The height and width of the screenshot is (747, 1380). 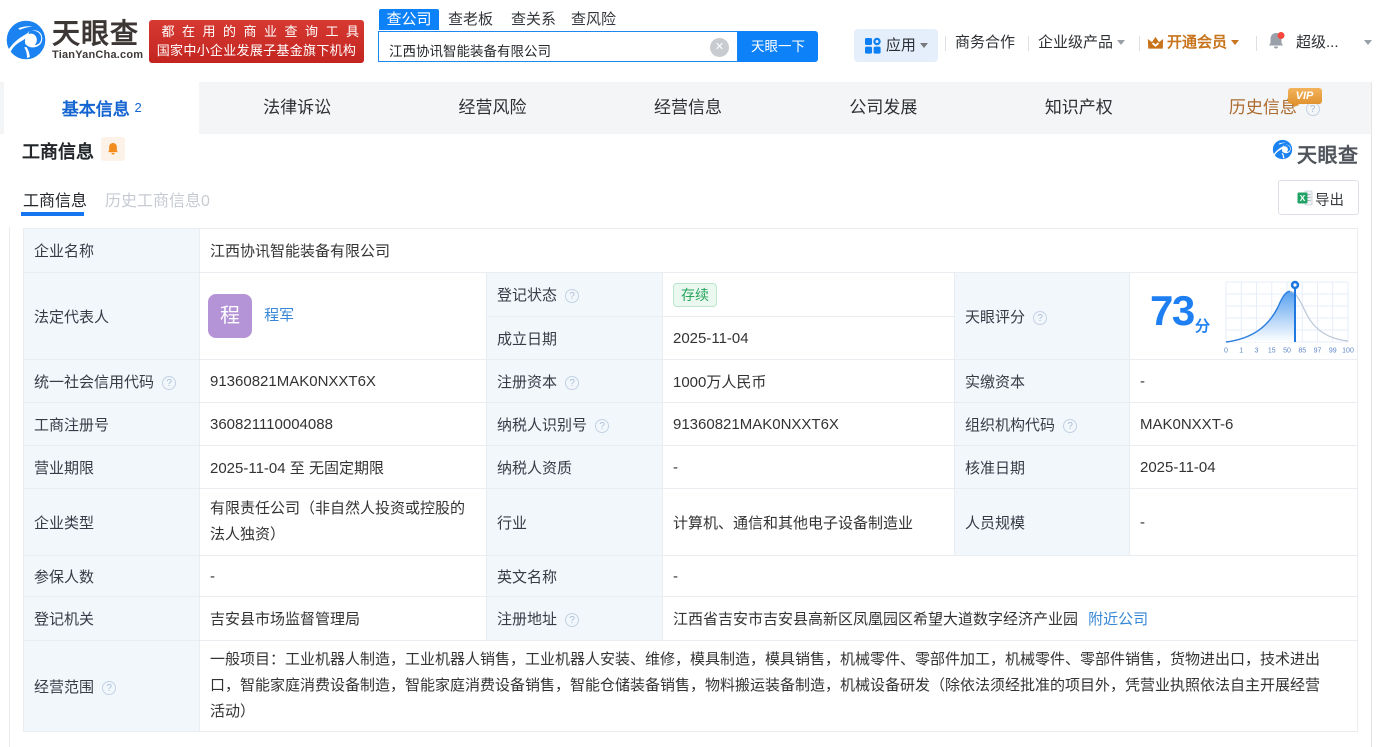 What do you see at coordinates (1226, 351) in the screenshot?
I see `svg-text: 0` at bounding box center [1226, 351].